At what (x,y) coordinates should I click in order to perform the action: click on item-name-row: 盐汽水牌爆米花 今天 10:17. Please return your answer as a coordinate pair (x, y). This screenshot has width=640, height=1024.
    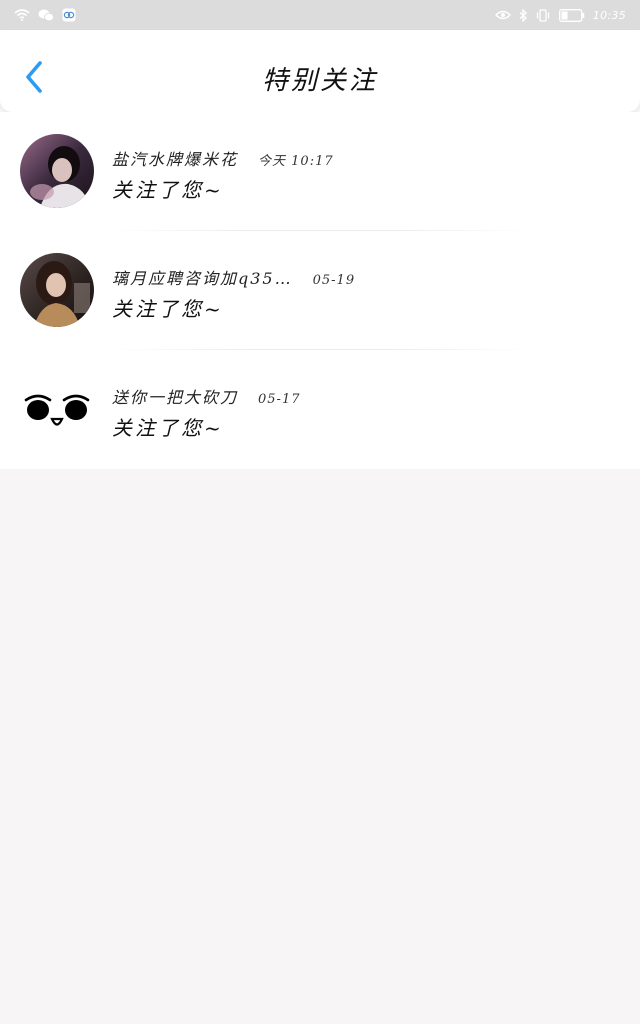
    Looking at the image, I should click on (223, 158).